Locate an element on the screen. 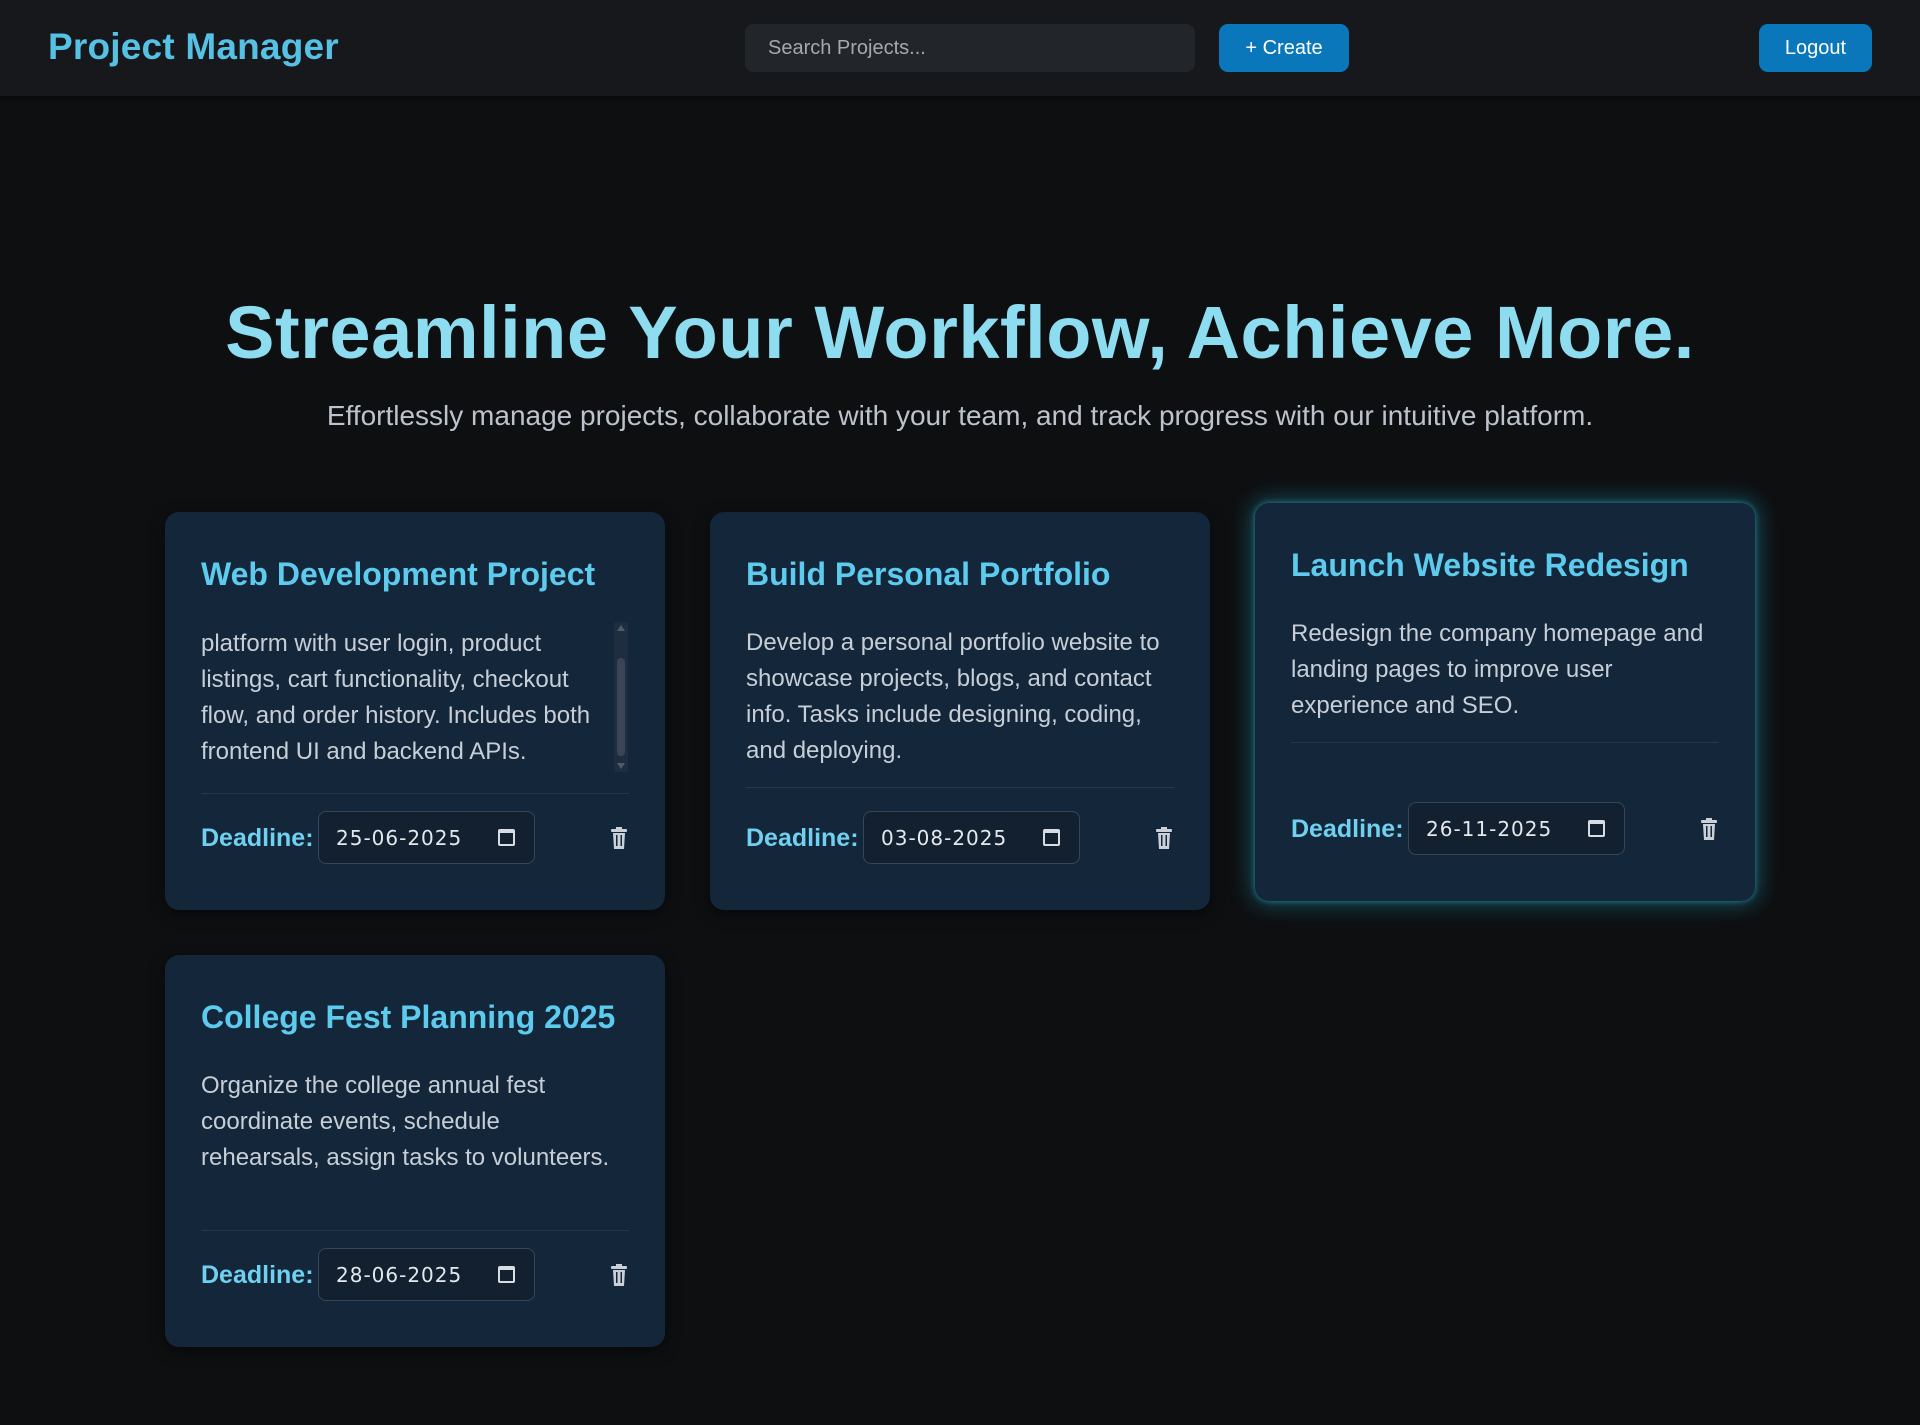 The image size is (1920, 1425). deadline-date-input: 26-11-2025 is located at coordinates (1516, 828).